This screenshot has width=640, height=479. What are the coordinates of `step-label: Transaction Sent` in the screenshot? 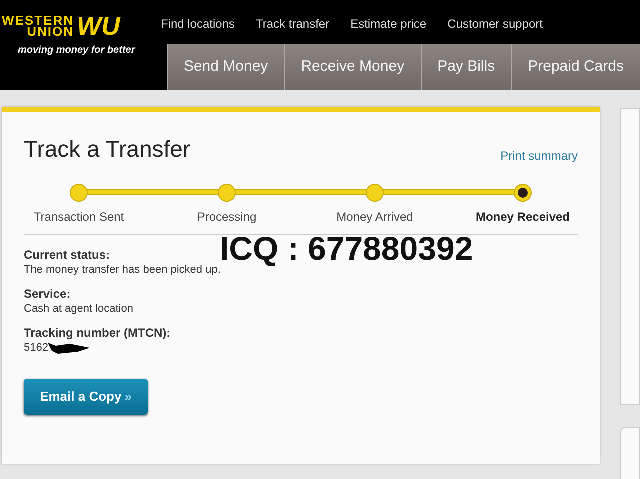 It's located at (79, 217).